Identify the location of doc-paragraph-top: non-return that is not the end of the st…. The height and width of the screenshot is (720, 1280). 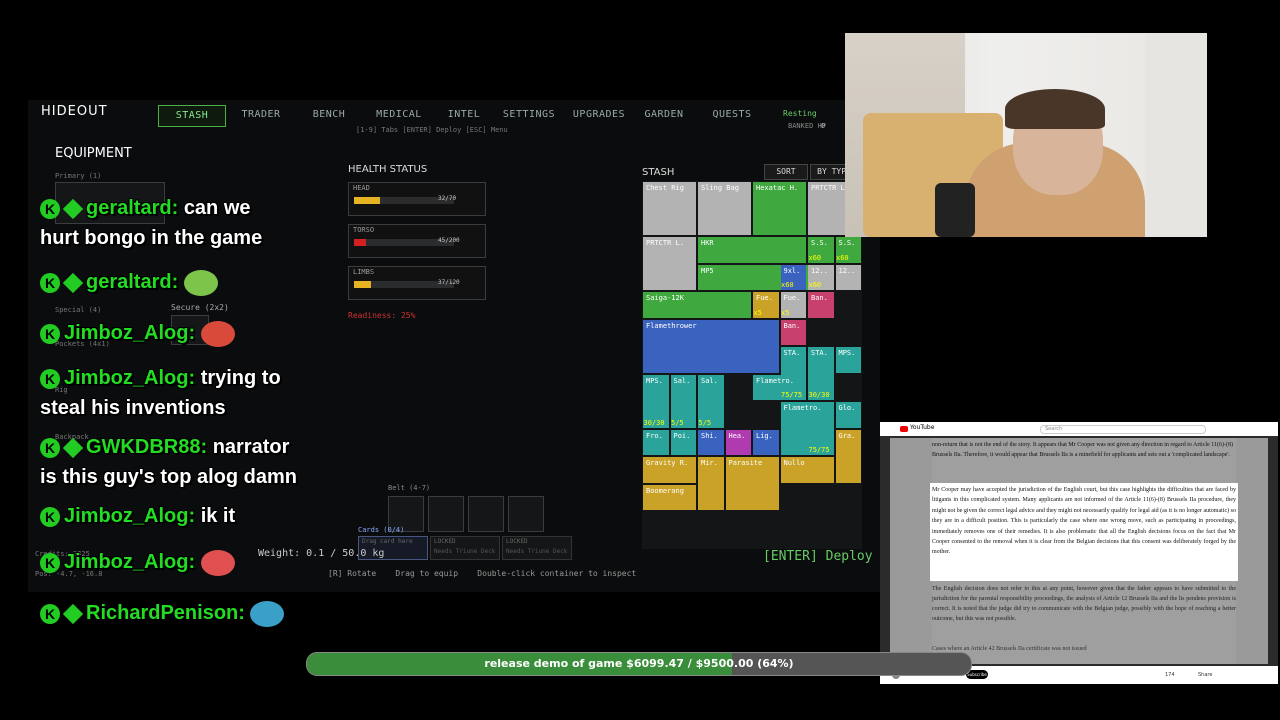
(1082, 450).